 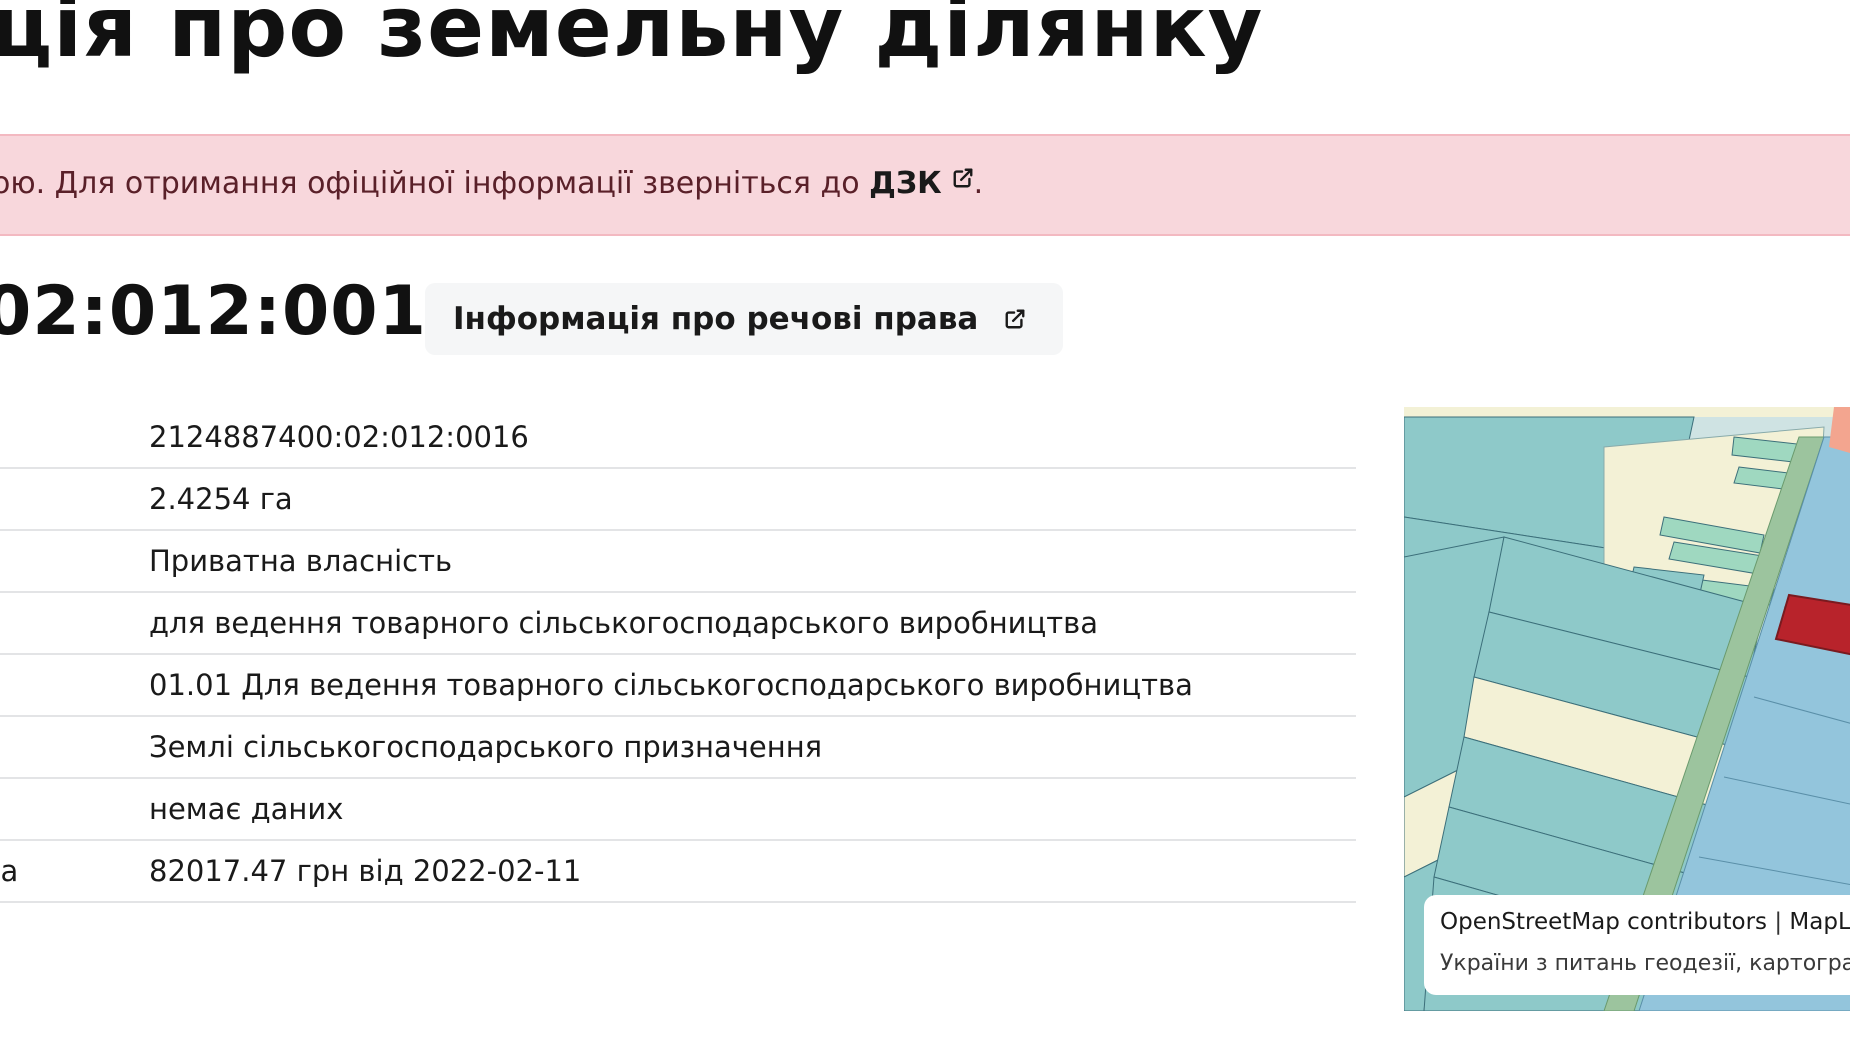 What do you see at coordinates (678, 871) in the screenshot?
I see `table-row: інка 82017.47 грн від 2022-02-11` at bounding box center [678, 871].